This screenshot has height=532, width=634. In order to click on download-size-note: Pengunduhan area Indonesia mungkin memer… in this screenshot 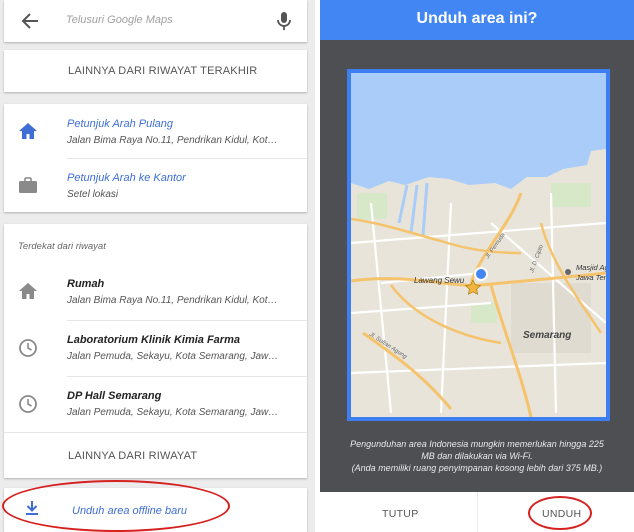, I will do `click(477, 456)`.